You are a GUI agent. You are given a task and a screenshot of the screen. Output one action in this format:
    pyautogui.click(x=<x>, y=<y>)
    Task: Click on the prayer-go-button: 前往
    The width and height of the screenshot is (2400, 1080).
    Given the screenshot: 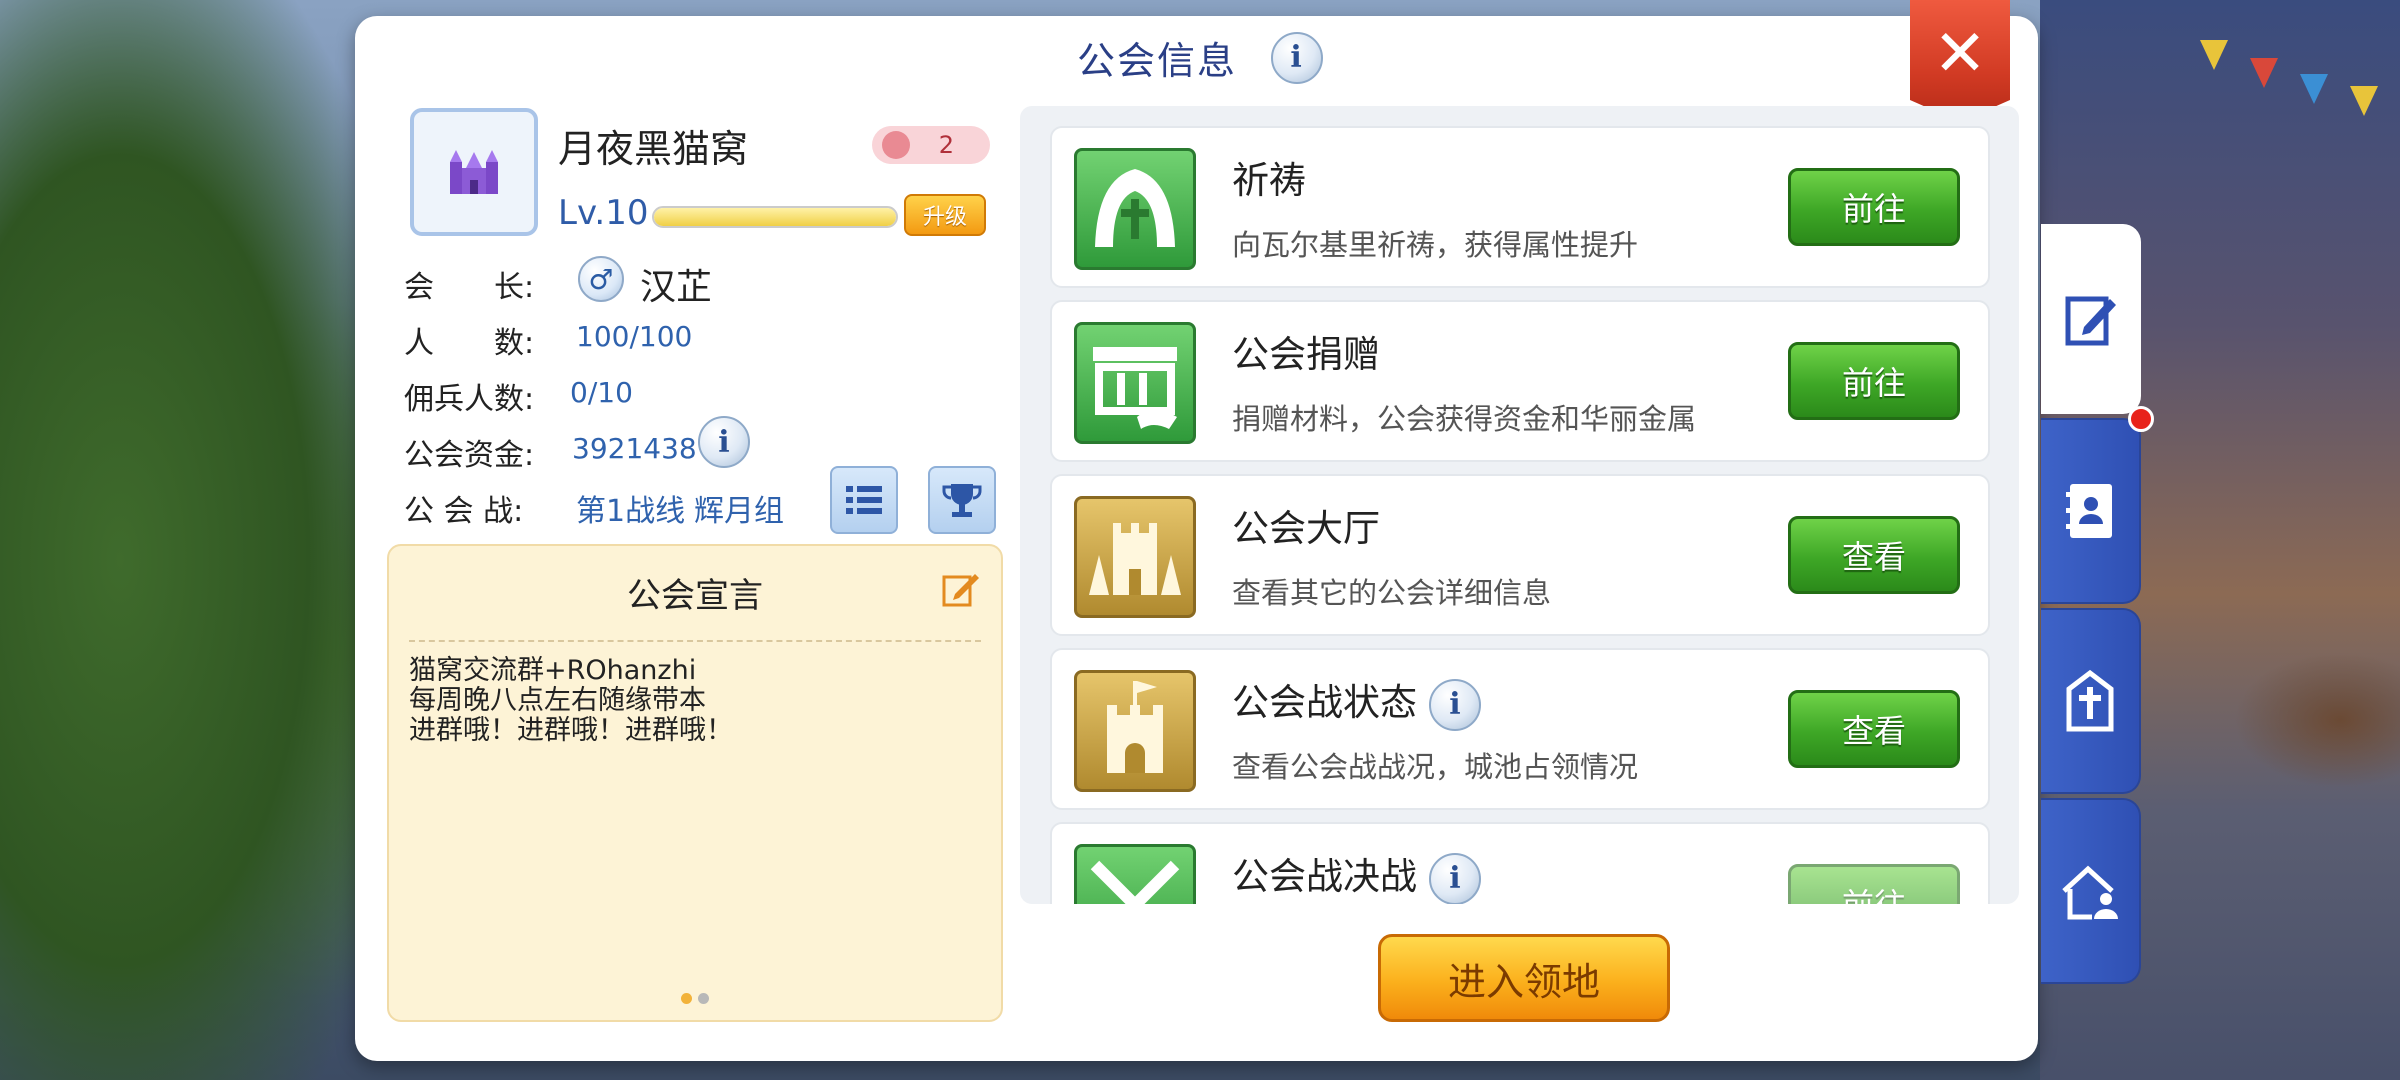 What is the action you would take?
    pyautogui.click(x=1874, y=207)
    